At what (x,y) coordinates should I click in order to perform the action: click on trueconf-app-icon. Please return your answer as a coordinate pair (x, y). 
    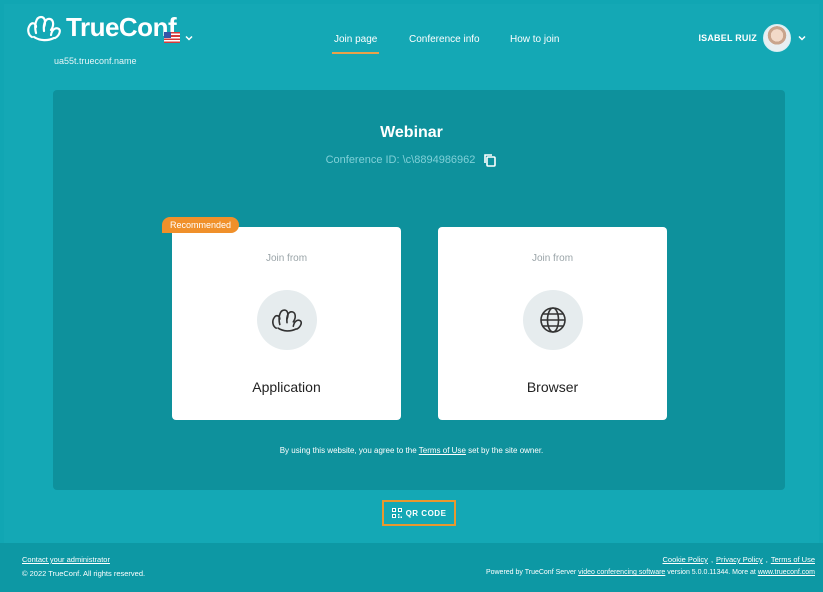
    Looking at the image, I should click on (286, 320).